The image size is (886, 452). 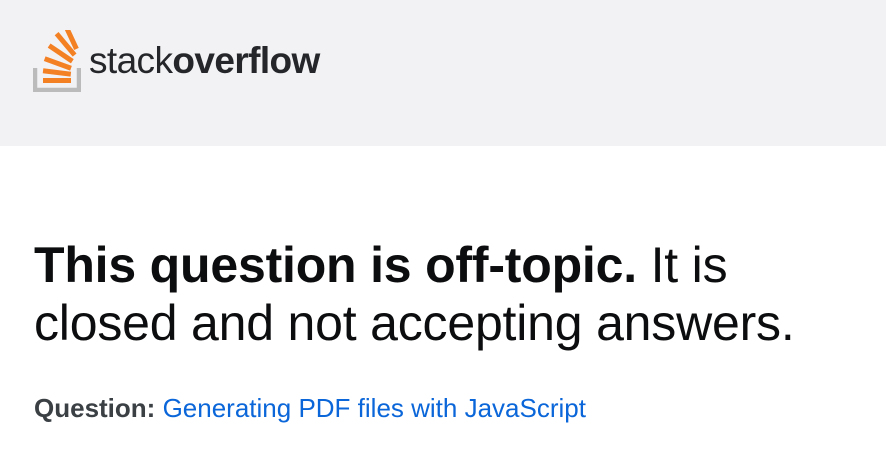 I want to click on wordmark-light: stack, so click(x=131, y=60).